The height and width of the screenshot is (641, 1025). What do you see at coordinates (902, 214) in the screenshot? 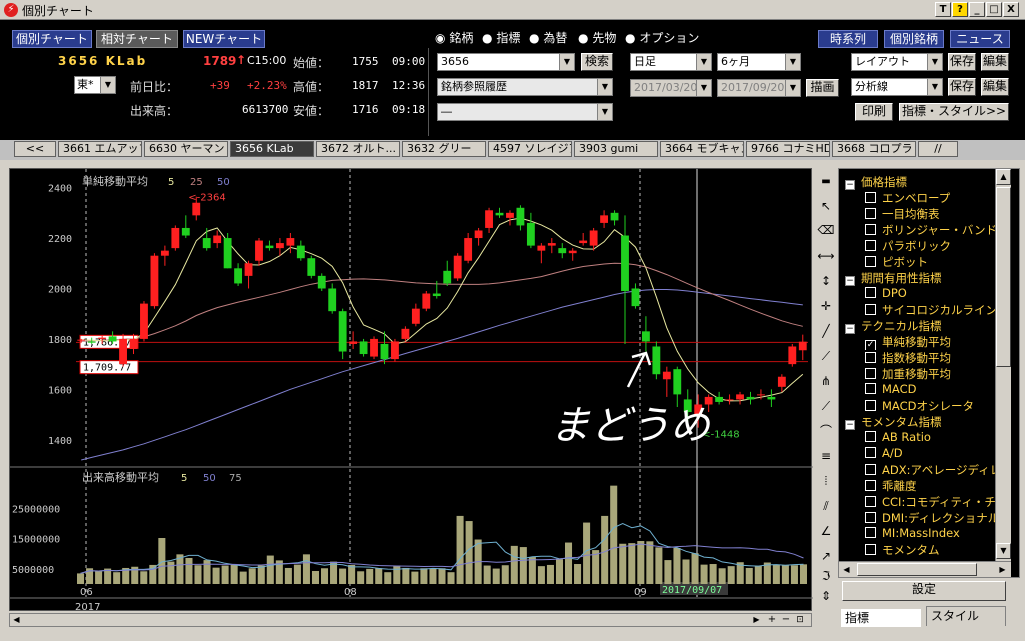
I see `tree-item: 一目均衡表` at bounding box center [902, 214].